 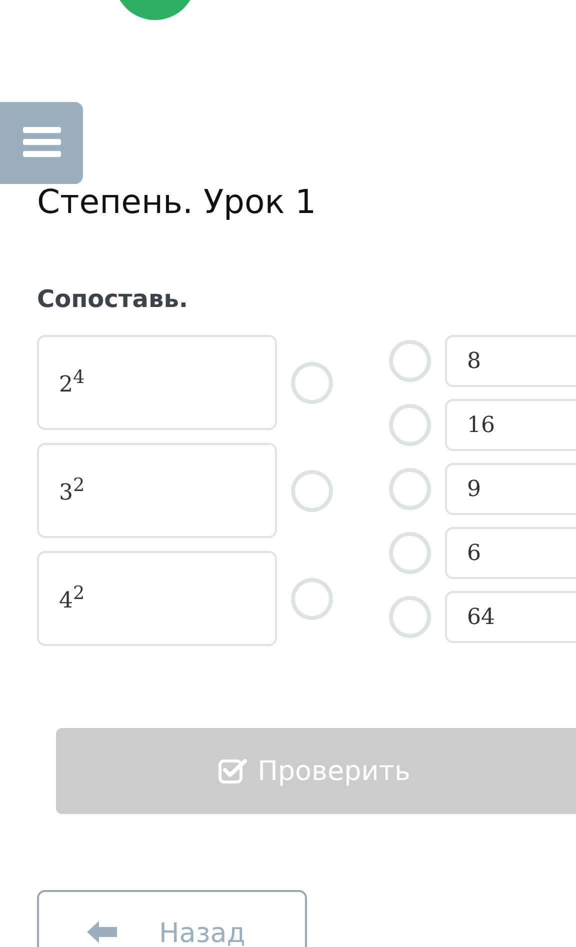 I want to click on answer-card: 6, so click(x=510, y=553).